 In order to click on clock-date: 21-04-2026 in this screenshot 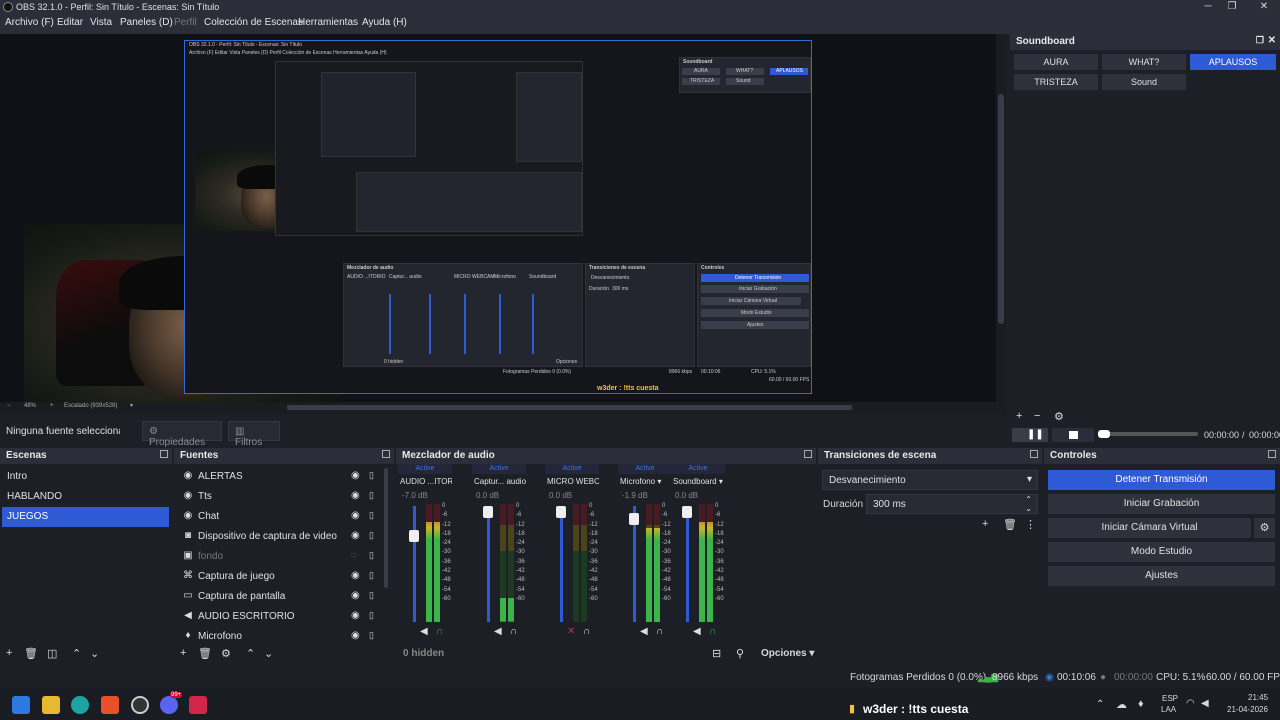, I will do `click(1247, 709)`.